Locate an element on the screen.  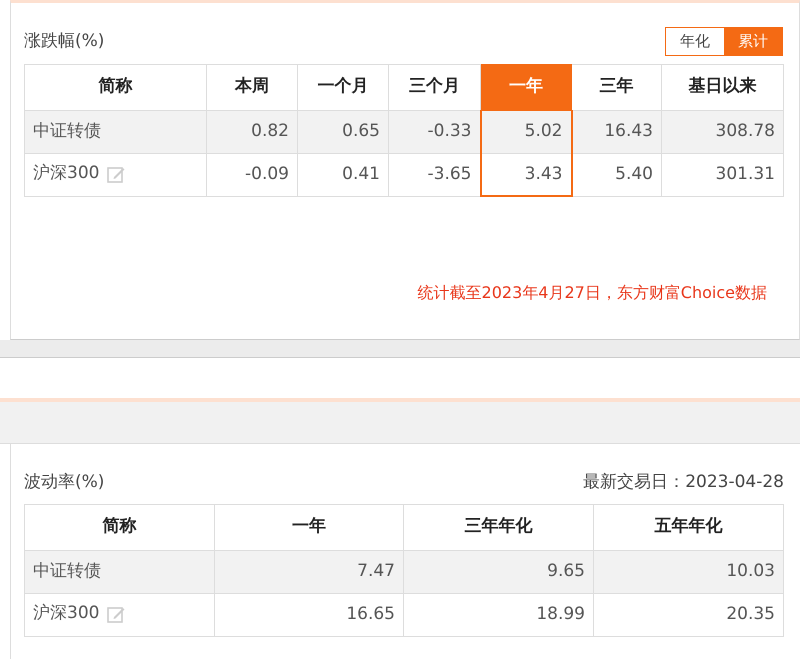
section-title: 波动率(%) is located at coordinates (64, 482).